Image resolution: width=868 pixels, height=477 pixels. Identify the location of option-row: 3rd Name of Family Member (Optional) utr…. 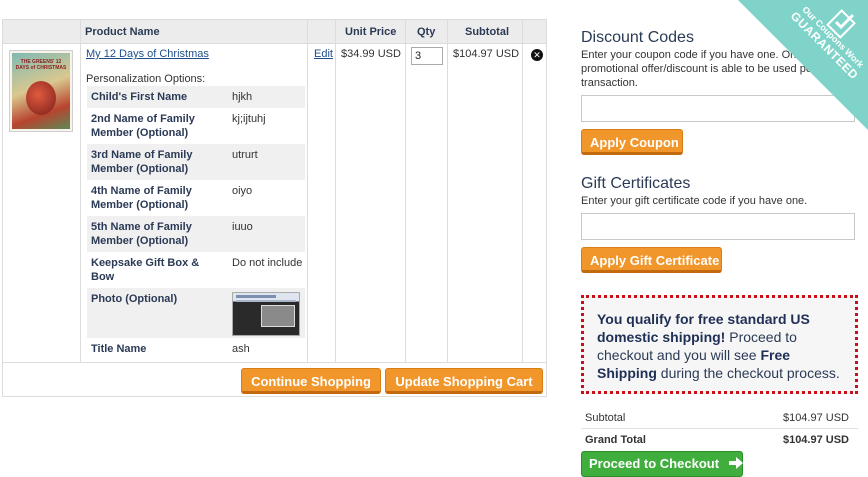
(196, 162).